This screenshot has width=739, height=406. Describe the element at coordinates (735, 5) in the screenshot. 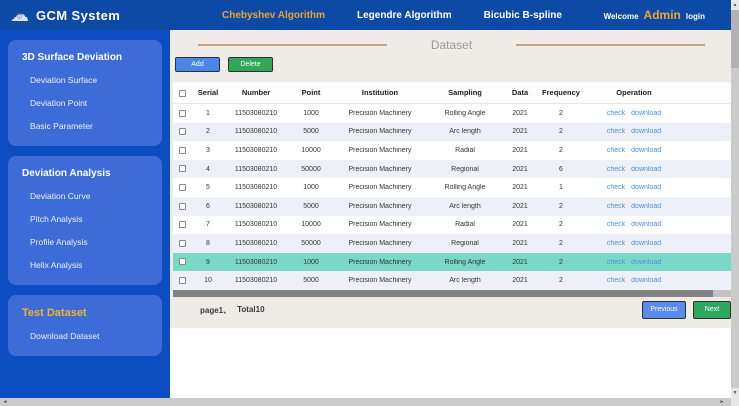

I see `scroll-up-arrow-icon: ▲` at that location.